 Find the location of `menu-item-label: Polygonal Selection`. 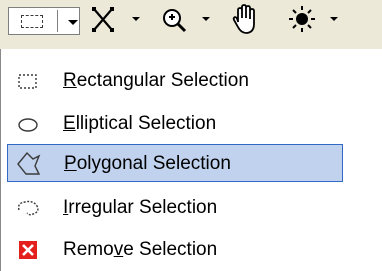

menu-item-label: Polygonal Selection is located at coordinates (147, 163).